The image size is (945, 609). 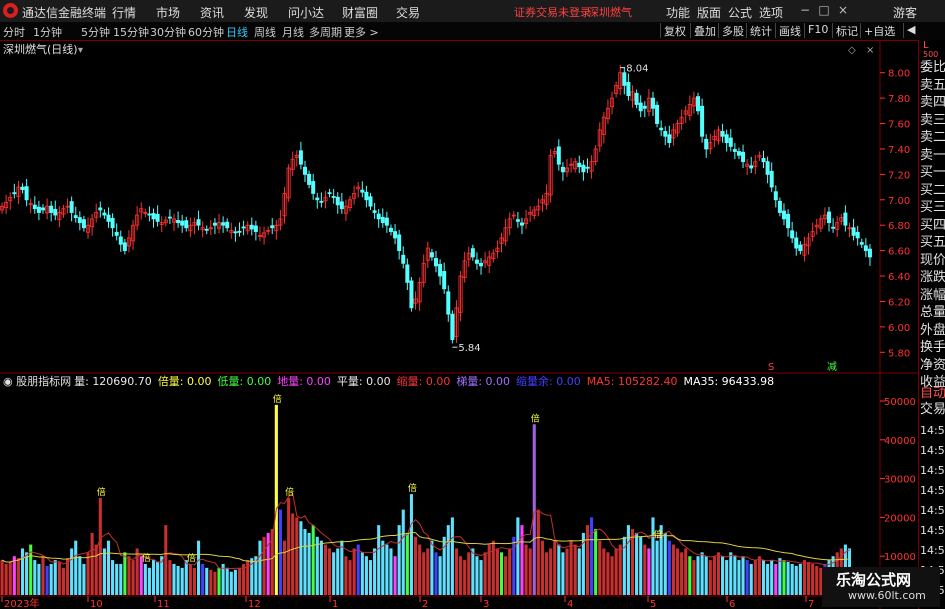 I want to click on menu-shichang: 市场, so click(x=168, y=12).